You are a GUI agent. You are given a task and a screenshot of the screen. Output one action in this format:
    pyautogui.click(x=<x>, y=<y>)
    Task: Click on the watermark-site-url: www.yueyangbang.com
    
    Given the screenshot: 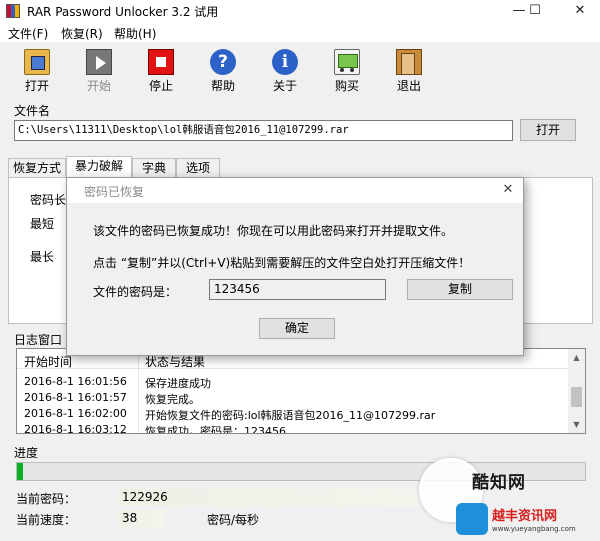 What is the action you would take?
    pyautogui.click(x=534, y=529)
    